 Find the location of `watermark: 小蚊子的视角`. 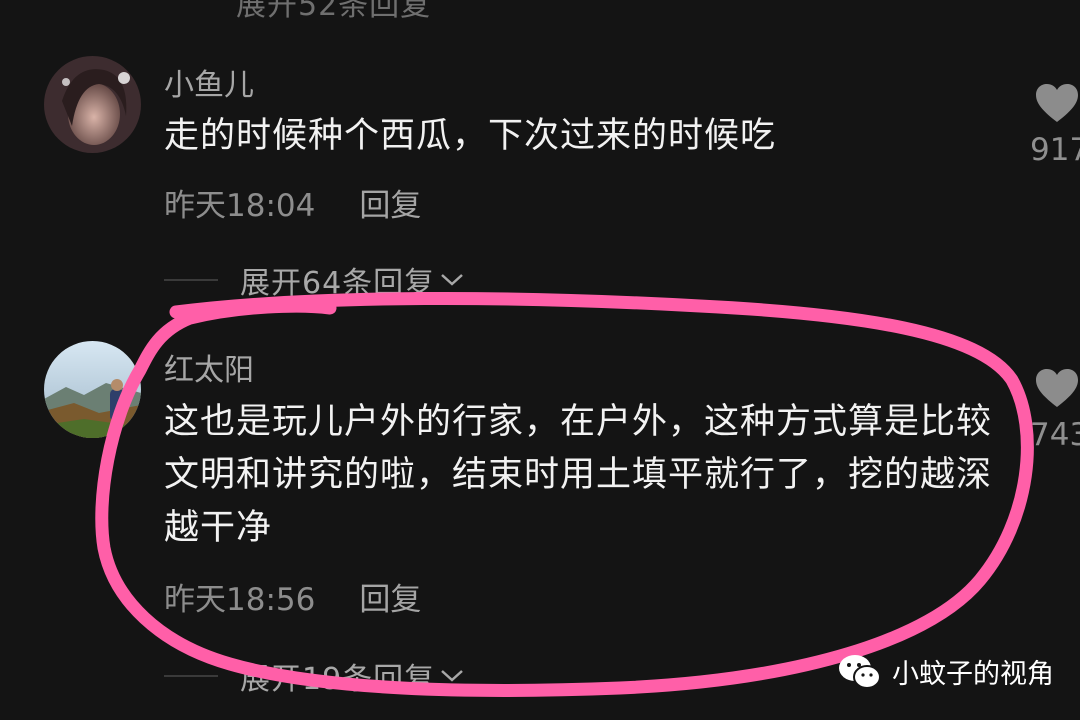

watermark: 小蚊子的视角 is located at coordinates (946, 671).